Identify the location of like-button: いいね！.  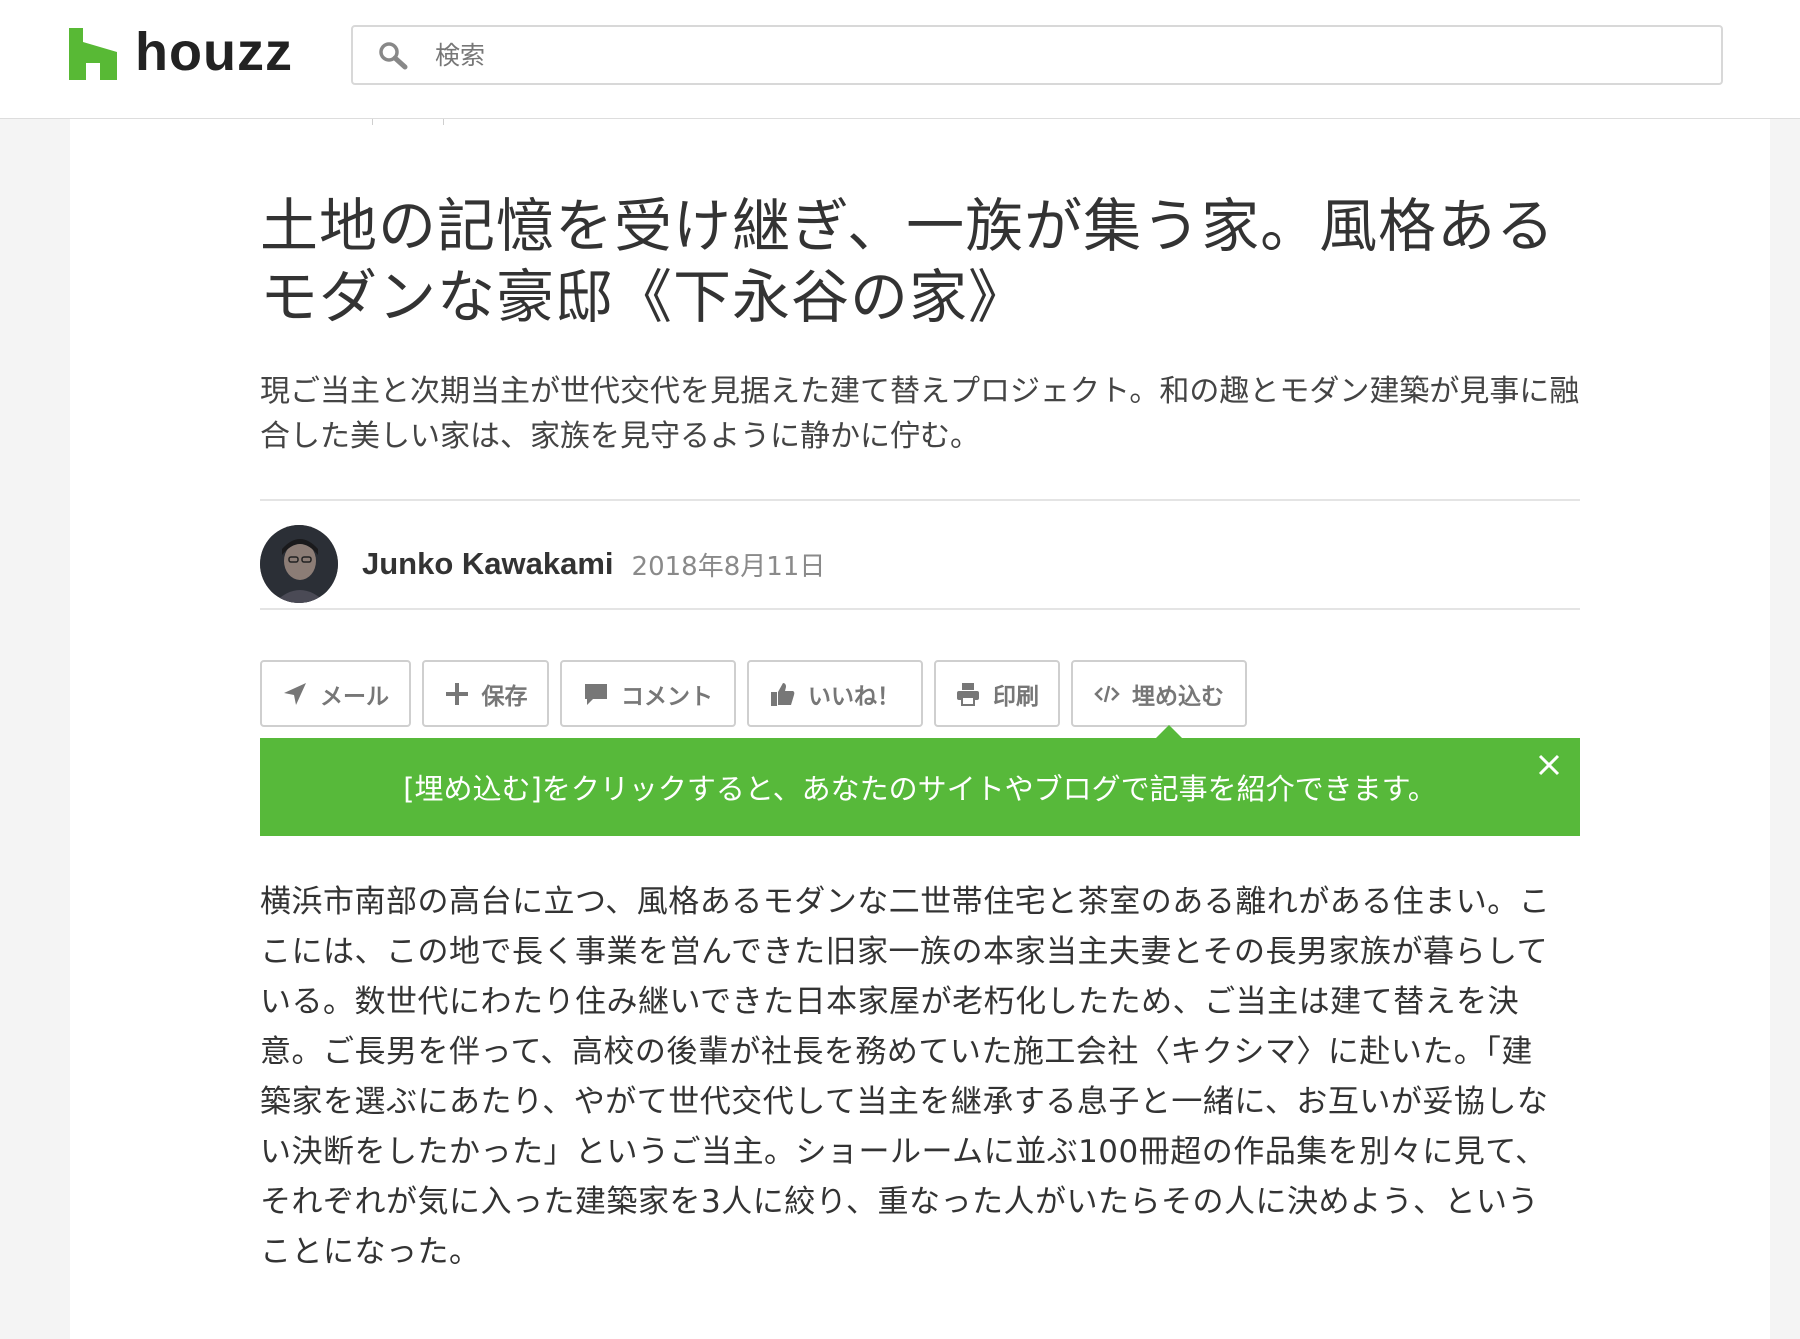
(835, 693).